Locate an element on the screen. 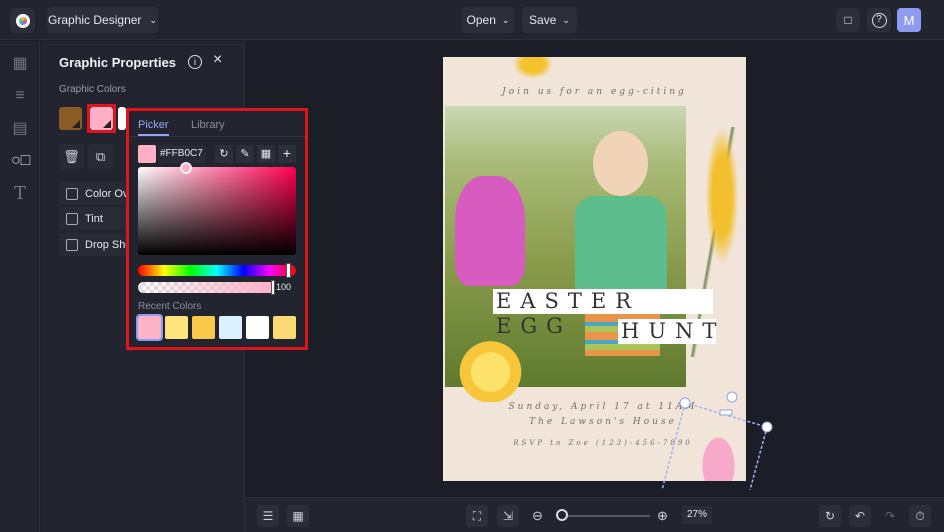 Image resolution: width=944 pixels, height=532 pixels. graphic-colors-label: Graphic Colors is located at coordinates (92, 89).